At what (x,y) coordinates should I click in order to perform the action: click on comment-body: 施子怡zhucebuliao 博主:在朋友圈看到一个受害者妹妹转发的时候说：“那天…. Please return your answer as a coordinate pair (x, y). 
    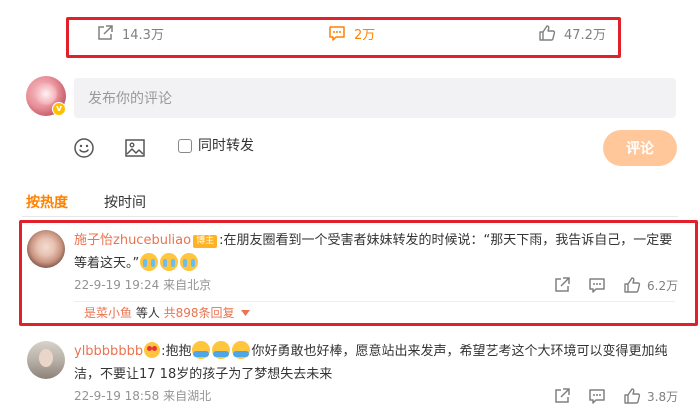
    Looking at the image, I should click on (374, 252).